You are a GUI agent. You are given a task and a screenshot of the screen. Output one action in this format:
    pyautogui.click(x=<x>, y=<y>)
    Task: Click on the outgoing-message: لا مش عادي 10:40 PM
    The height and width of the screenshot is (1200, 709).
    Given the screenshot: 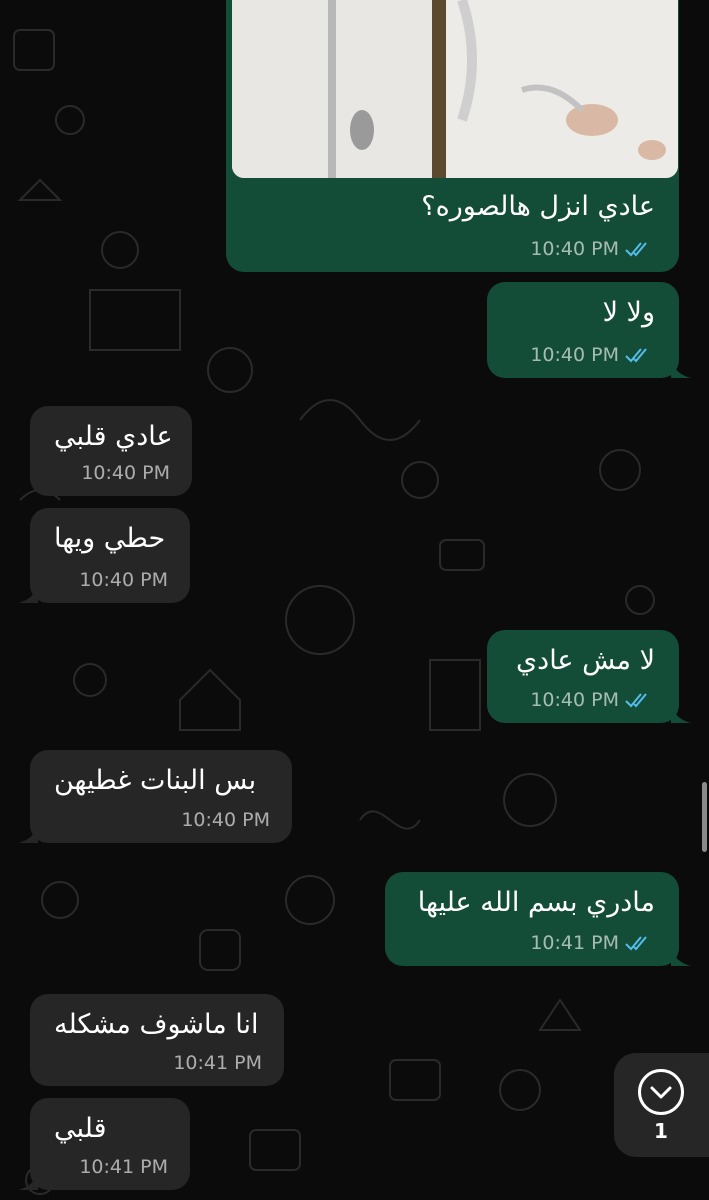 What is the action you would take?
    pyautogui.click(x=589, y=676)
    